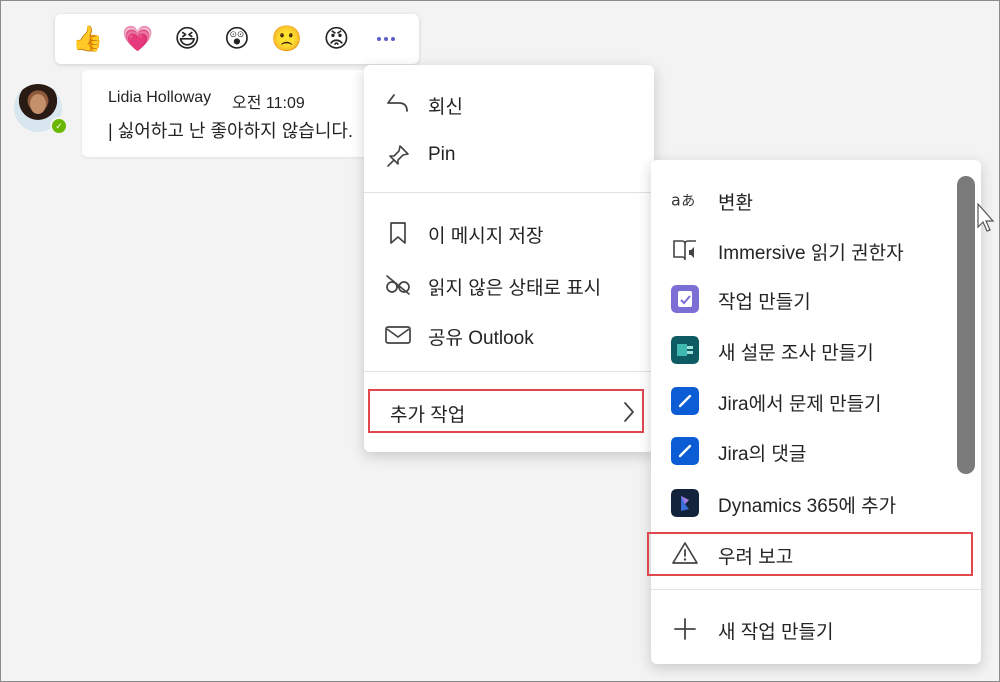  What do you see at coordinates (816, 589) in the screenshot?
I see `submenu-divider` at bounding box center [816, 589].